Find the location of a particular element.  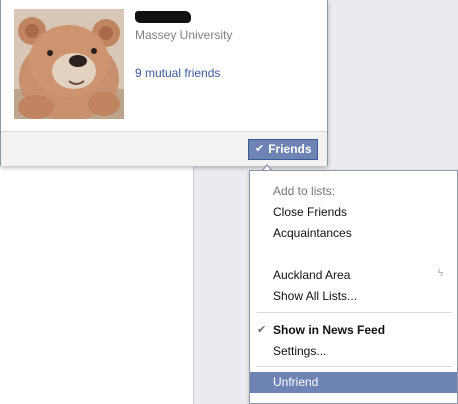

menu-item-close-friends: Close Friends is located at coordinates (310, 212).